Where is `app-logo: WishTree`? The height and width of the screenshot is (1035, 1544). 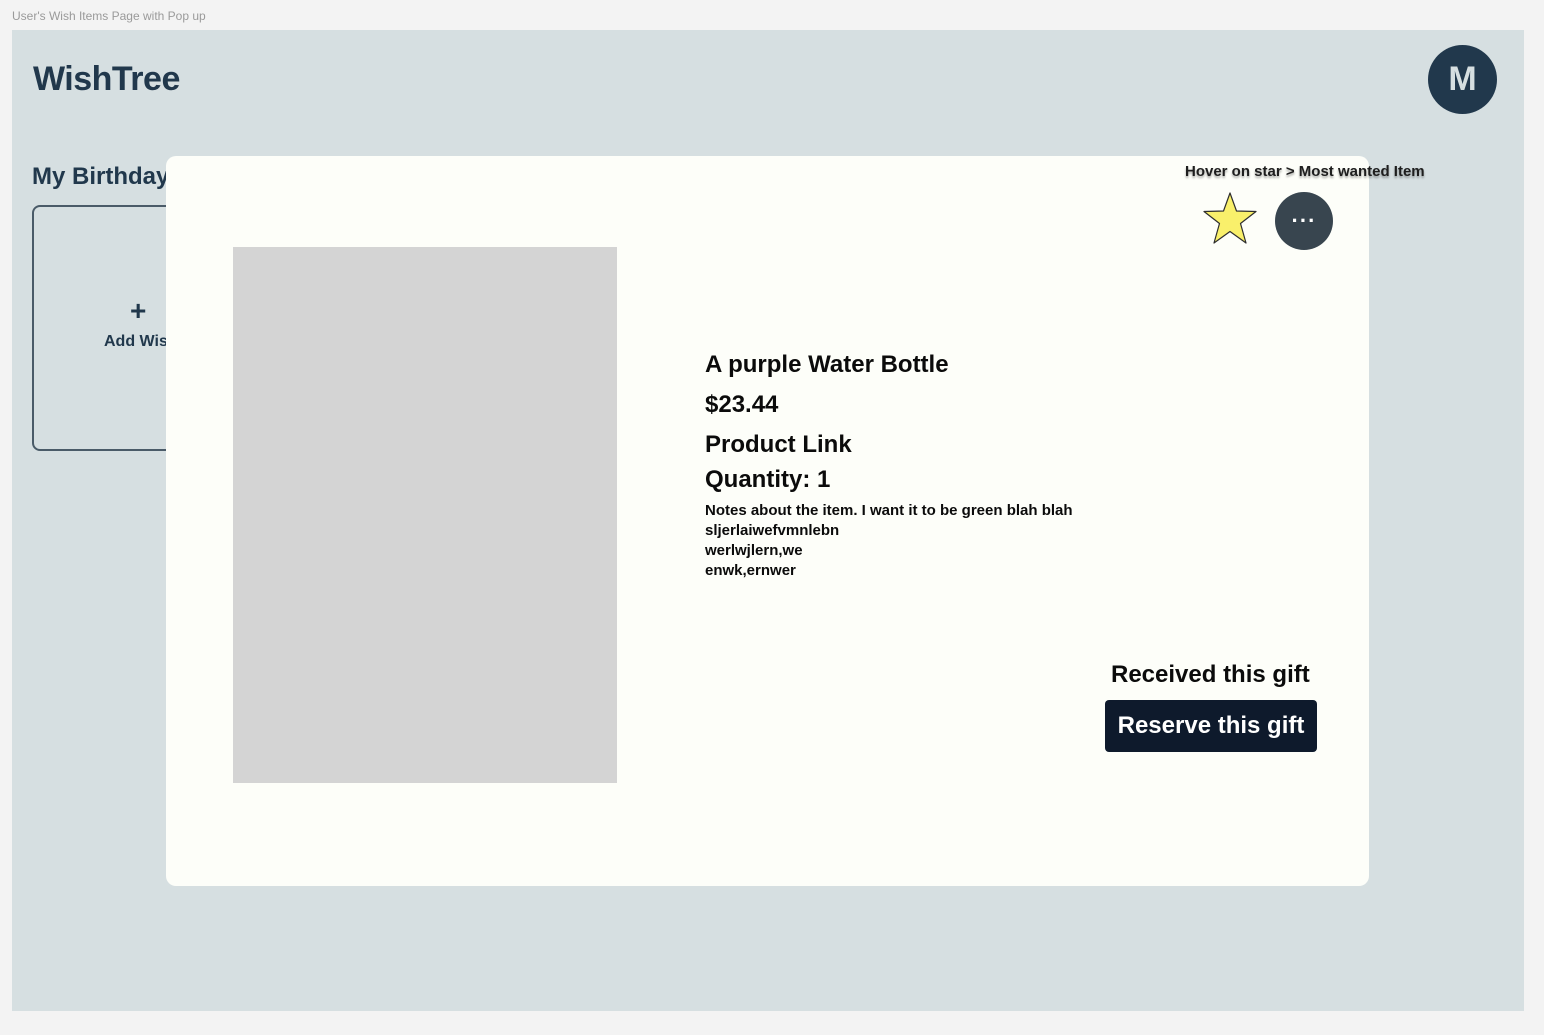 app-logo: WishTree is located at coordinates (106, 79).